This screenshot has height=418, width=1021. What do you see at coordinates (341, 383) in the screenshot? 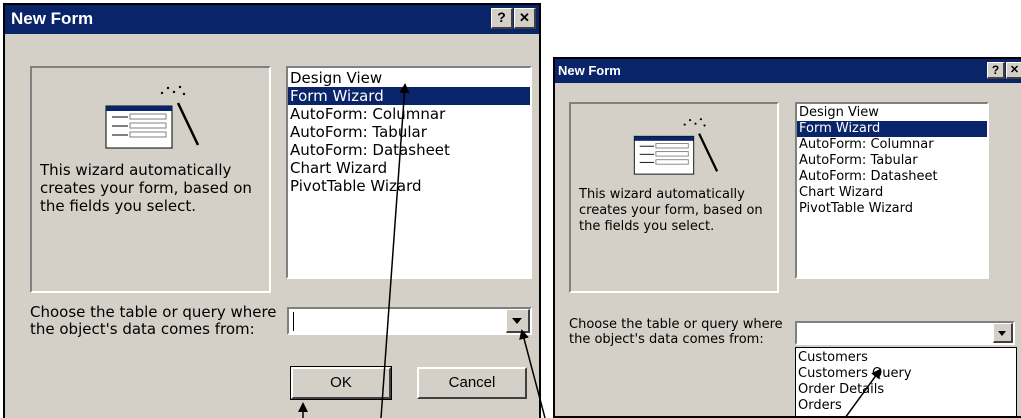
I see `ok-button: OK` at bounding box center [341, 383].